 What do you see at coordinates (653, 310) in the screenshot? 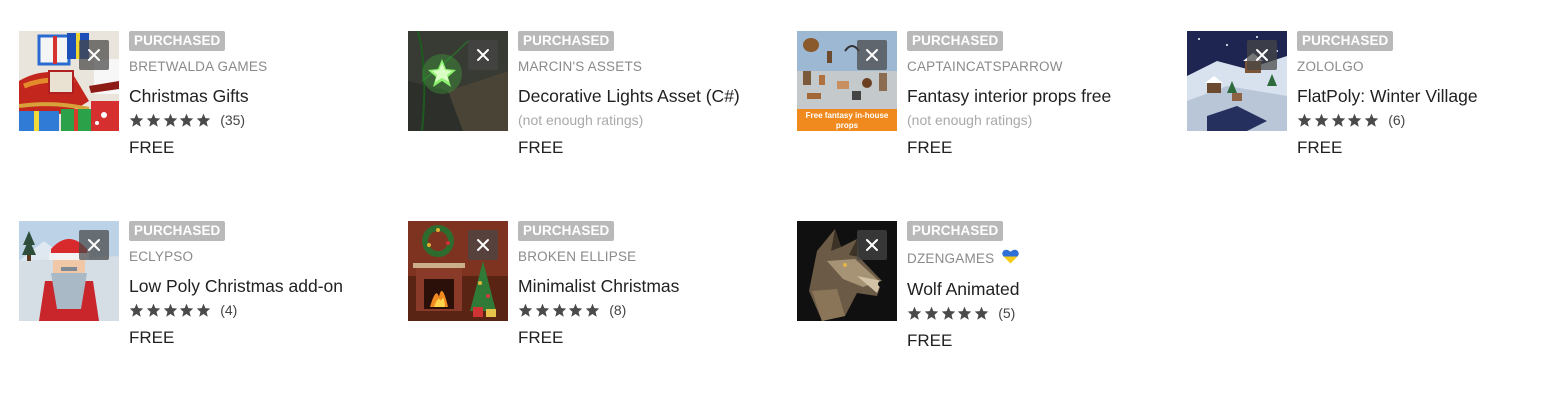
I see `rating: (8)` at bounding box center [653, 310].